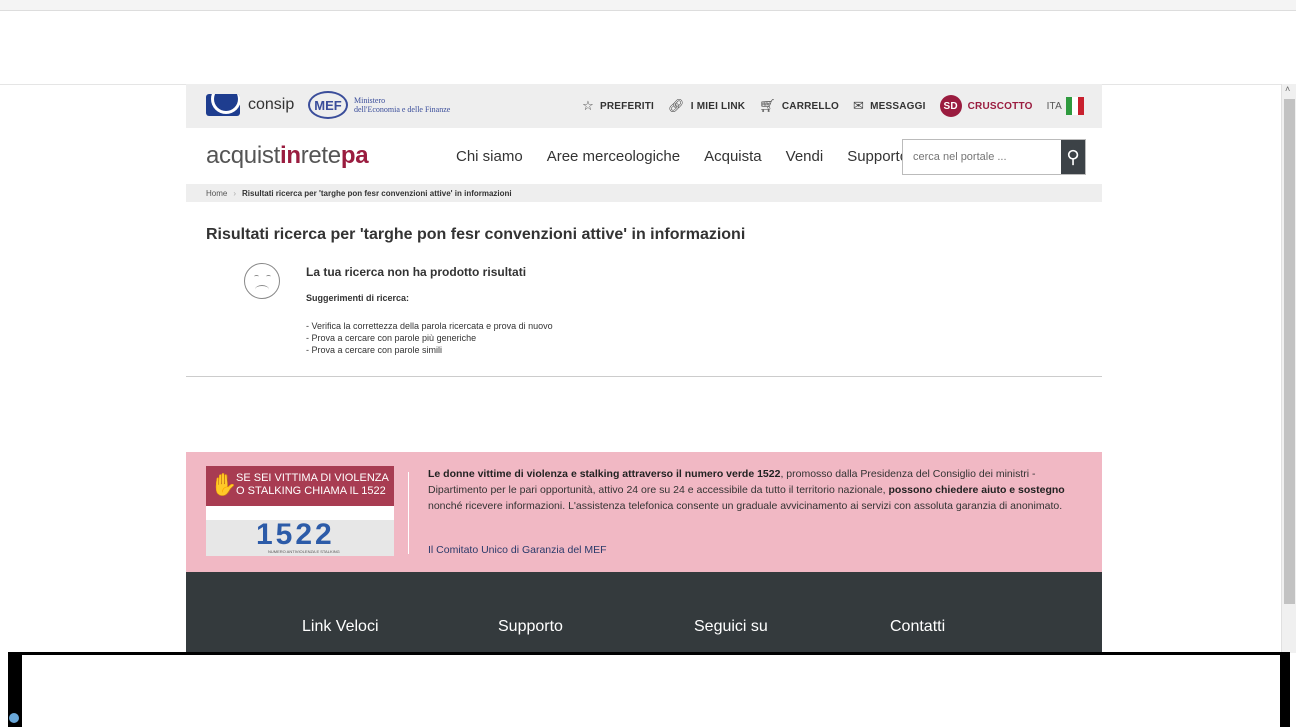 The height and width of the screenshot is (727, 1296). What do you see at coordinates (370, 100) in the screenshot?
I see `mef-text-line1: Ministero` at bounding box center [370, 100].